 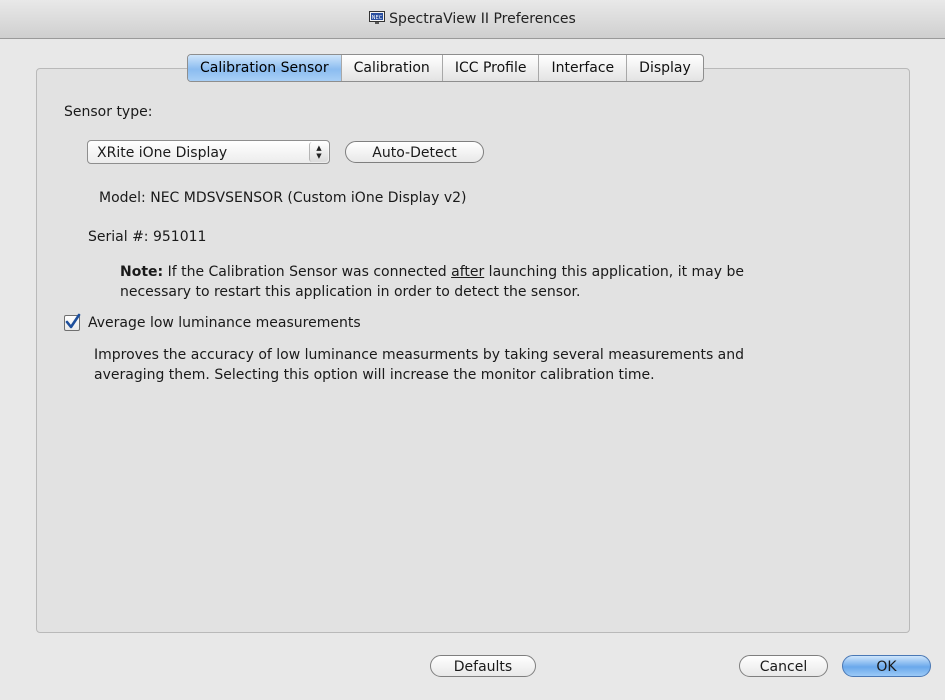 I want to click on model-value: NEC MDSVSENSOR (Custom iOne Display v2), so click(x=308, y=198).